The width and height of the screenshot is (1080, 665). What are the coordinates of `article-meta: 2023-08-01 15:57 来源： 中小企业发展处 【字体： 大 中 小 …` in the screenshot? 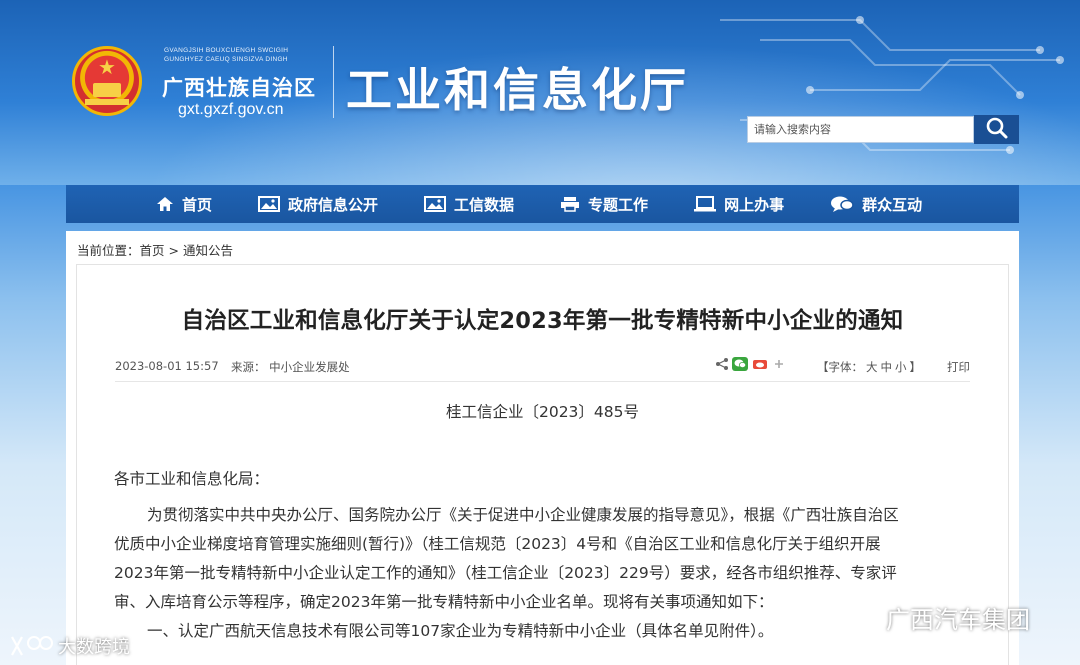 It's located at (542, 367).